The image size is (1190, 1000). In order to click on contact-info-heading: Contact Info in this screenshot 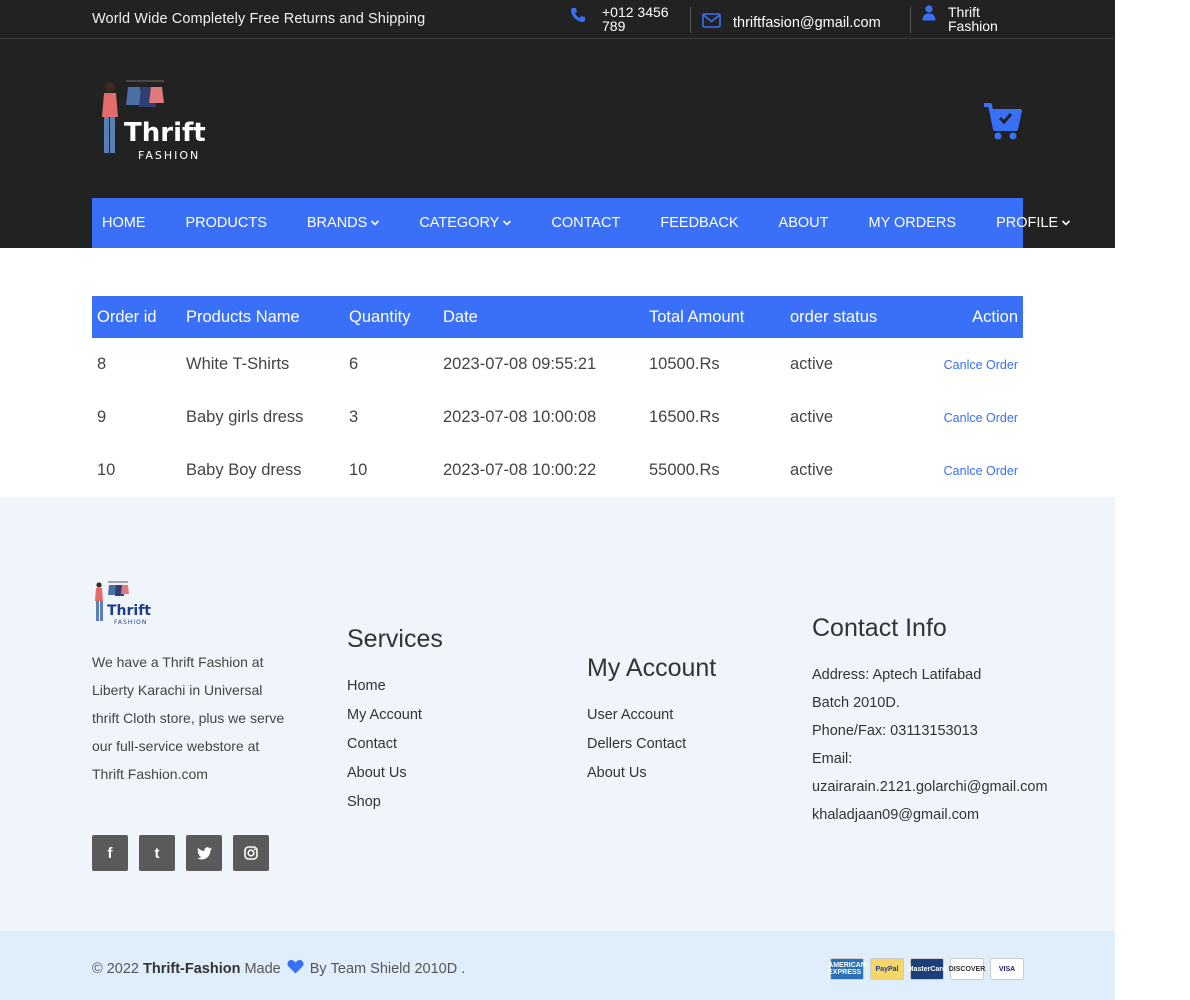, I will do `click(879, 628)`.